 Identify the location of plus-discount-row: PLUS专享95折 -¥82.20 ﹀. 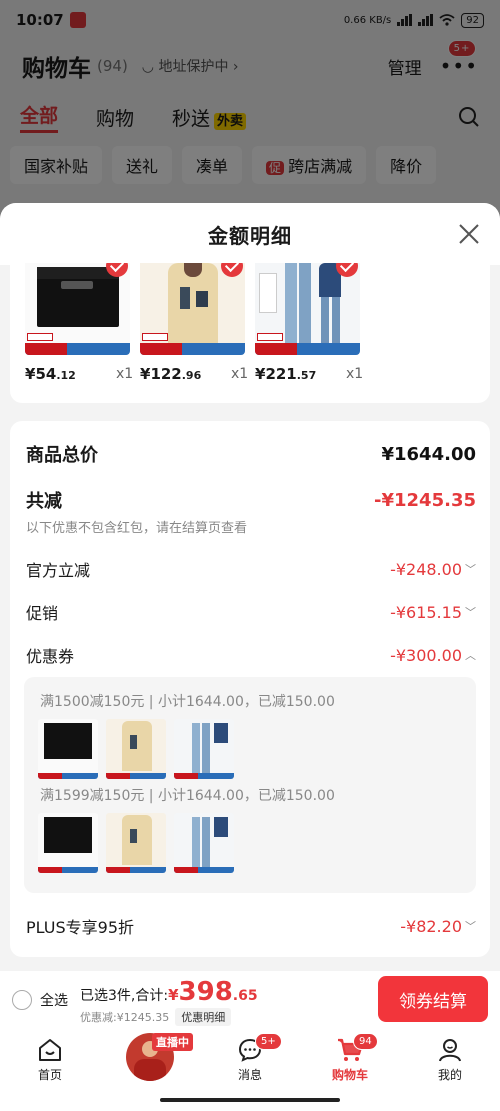
(251, 926).